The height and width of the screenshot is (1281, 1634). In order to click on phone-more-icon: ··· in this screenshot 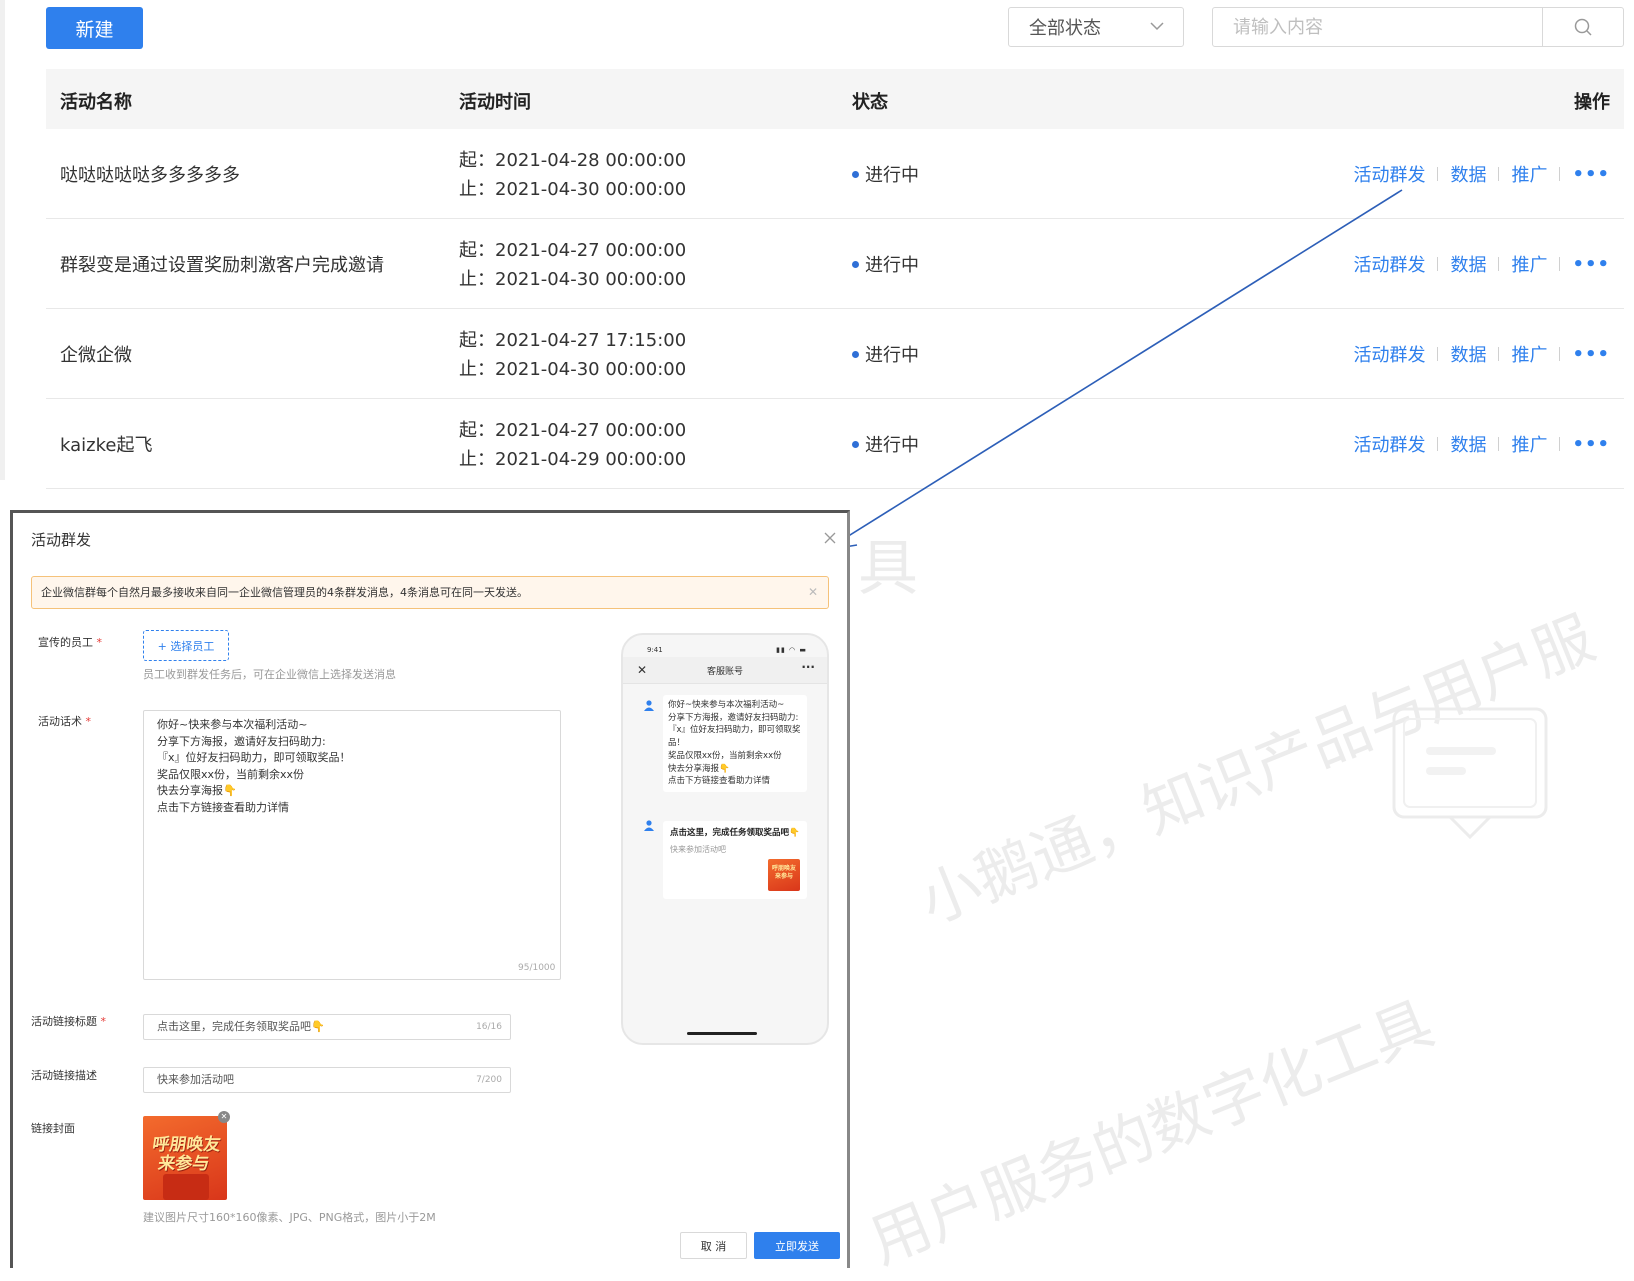, I will do `click(808, 667)`.